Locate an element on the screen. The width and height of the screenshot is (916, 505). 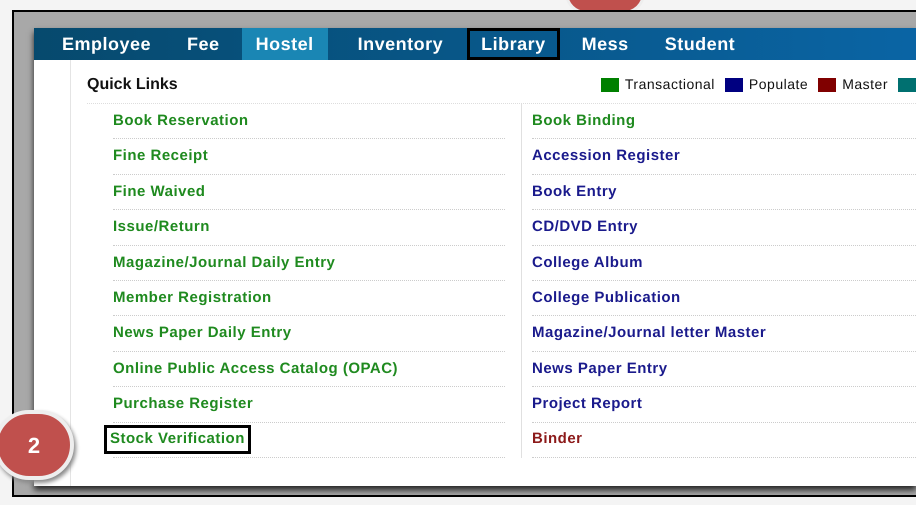
quick-link: News Paper Entry is located at coordinates (600, 369).